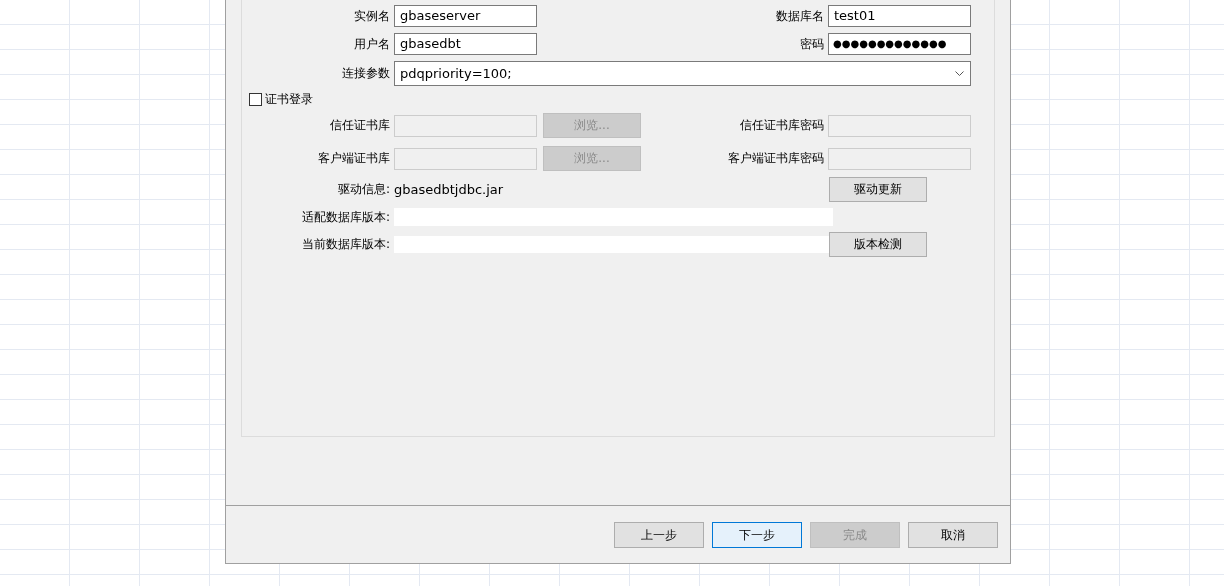  I want to click on input-field: test01, so click(899, 16).